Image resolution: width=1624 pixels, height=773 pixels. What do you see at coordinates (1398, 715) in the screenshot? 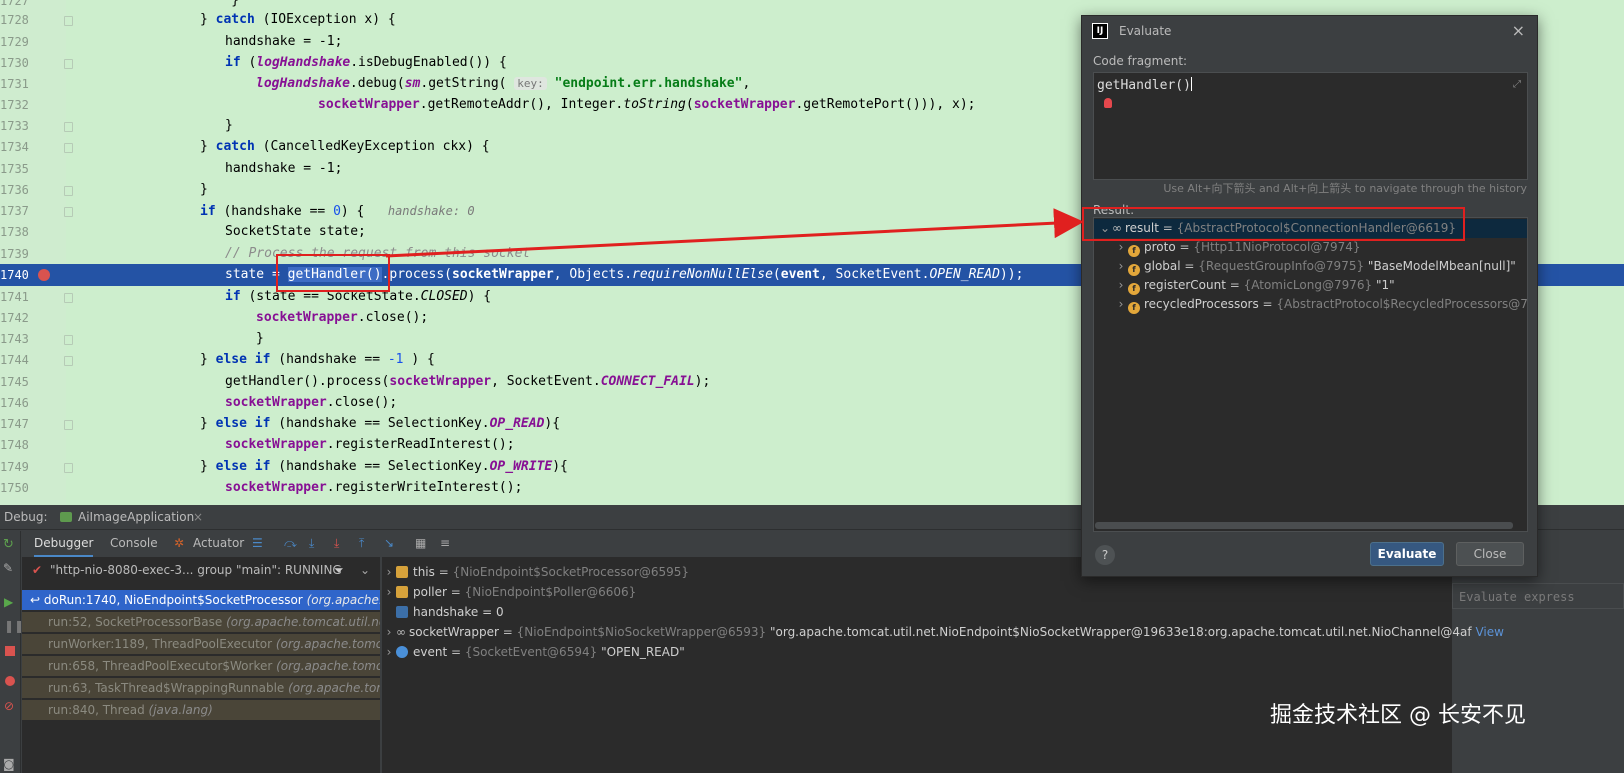
I see `watermark: 掘金技术社区 @ 长安不见` at bounding box center [1398, 715].